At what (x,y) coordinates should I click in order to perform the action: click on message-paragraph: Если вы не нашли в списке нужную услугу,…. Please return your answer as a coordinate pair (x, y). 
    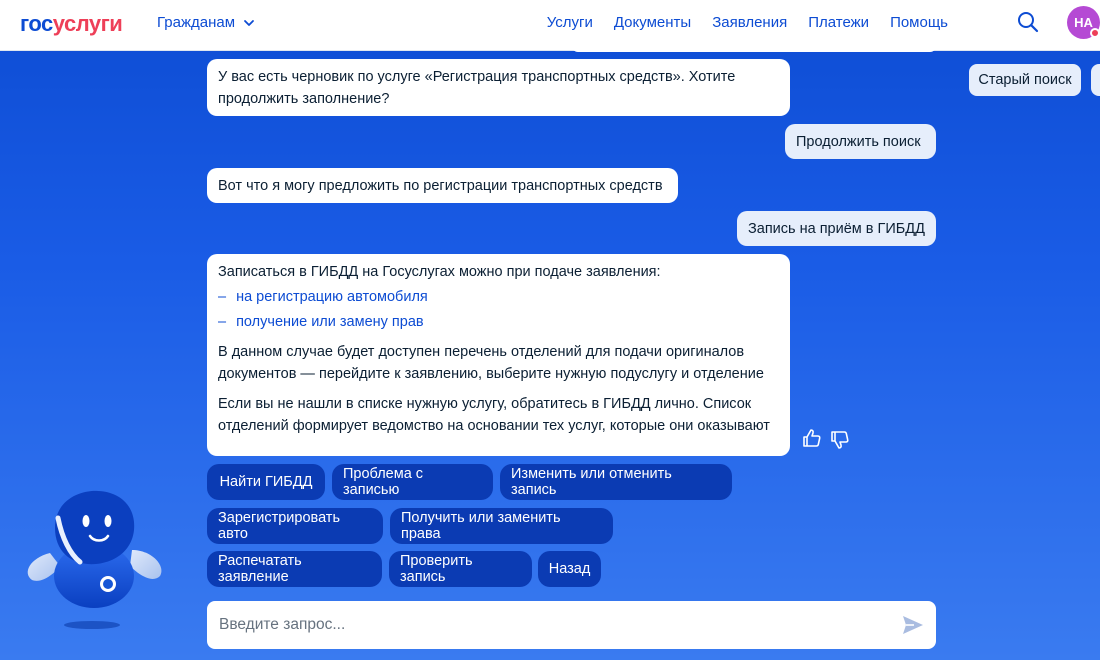
    Looking at the image, I should click on (494, 415).